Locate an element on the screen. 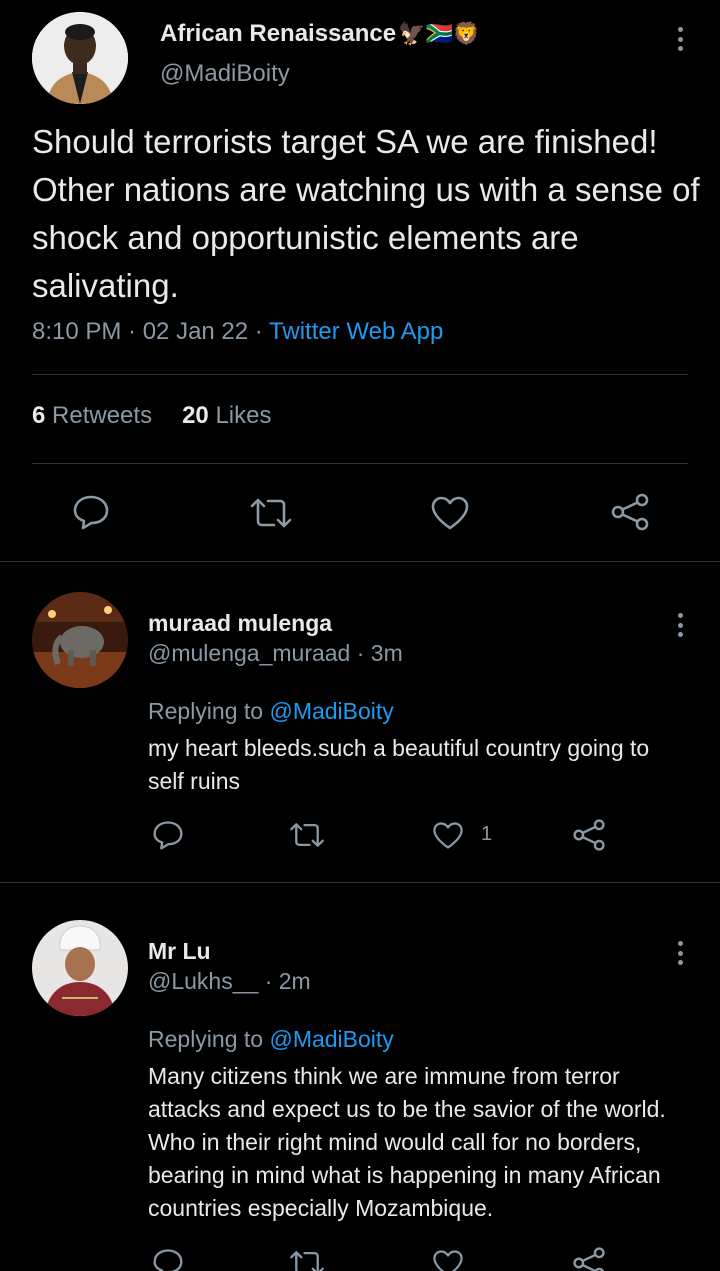 This screenshot has height=1271, width=720. tweet-meta: 8:10 PM · 02 Jan 22 · Twitter Web App is located at coordinates (237, 332).